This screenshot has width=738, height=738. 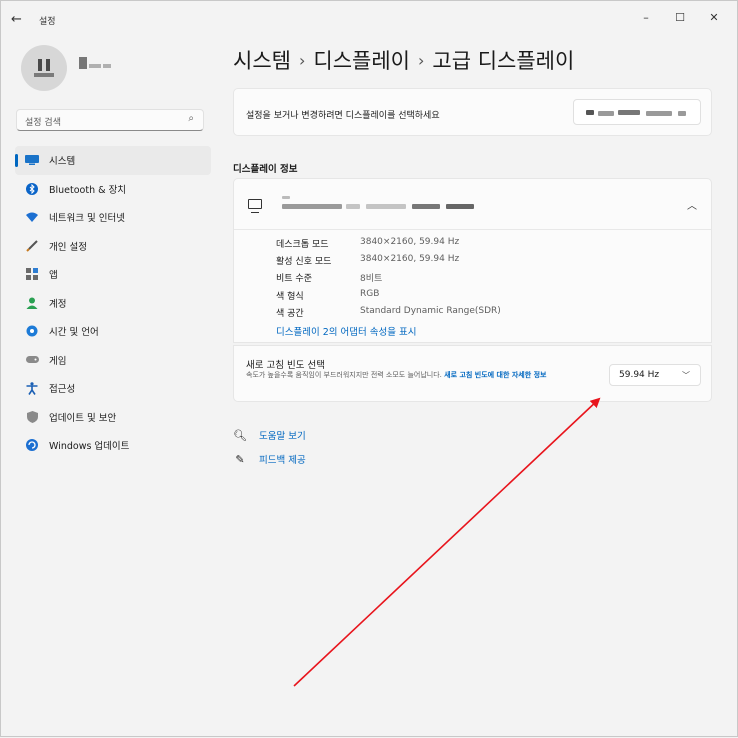 I want to click on sidebar-item-network: 네트워크 및 인터넷, so click(x=113, y=217).